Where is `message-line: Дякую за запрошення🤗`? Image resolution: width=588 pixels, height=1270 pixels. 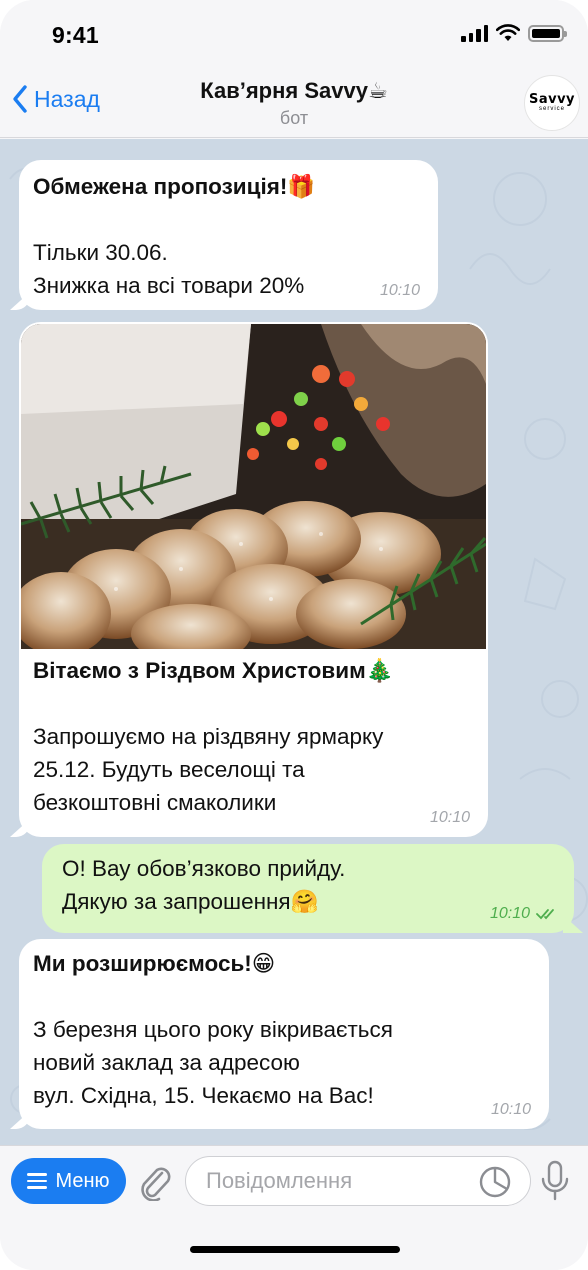 message-line: Дякую за запрошення🤗 is located at coordinates (190, 901).